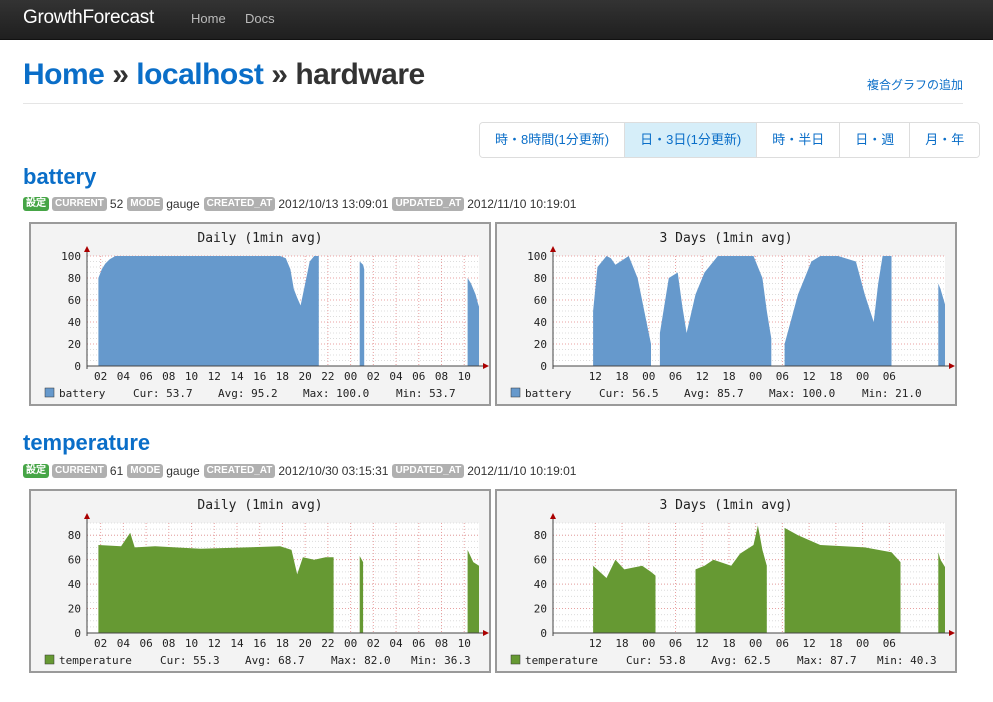 The height and width of the screenshot is (702, 993). Describe the element at coordinates (64, 74) in the screenshot. I see `breadcrumb-home: Home` at that location.